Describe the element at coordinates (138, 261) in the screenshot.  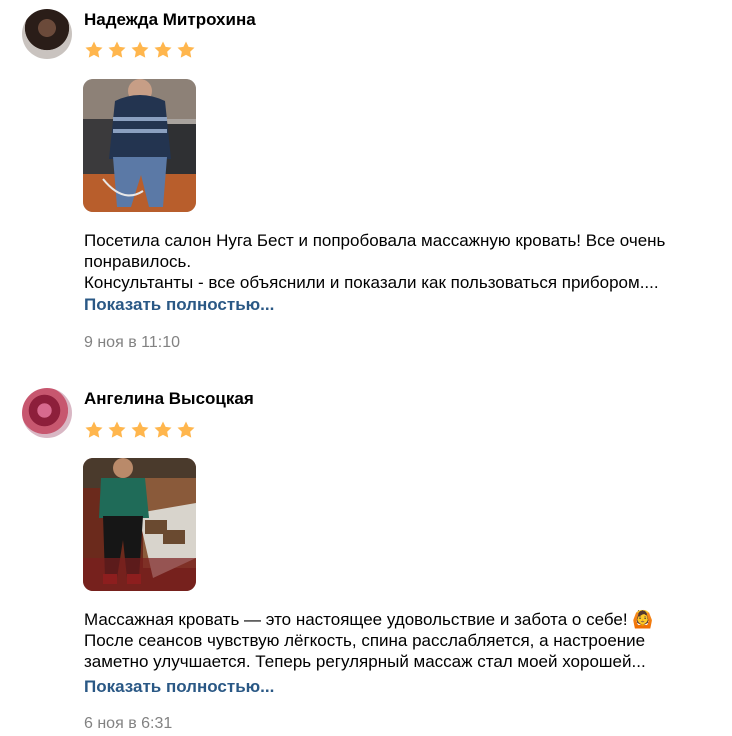
I see `review-text-line: понравилось.` at that location.